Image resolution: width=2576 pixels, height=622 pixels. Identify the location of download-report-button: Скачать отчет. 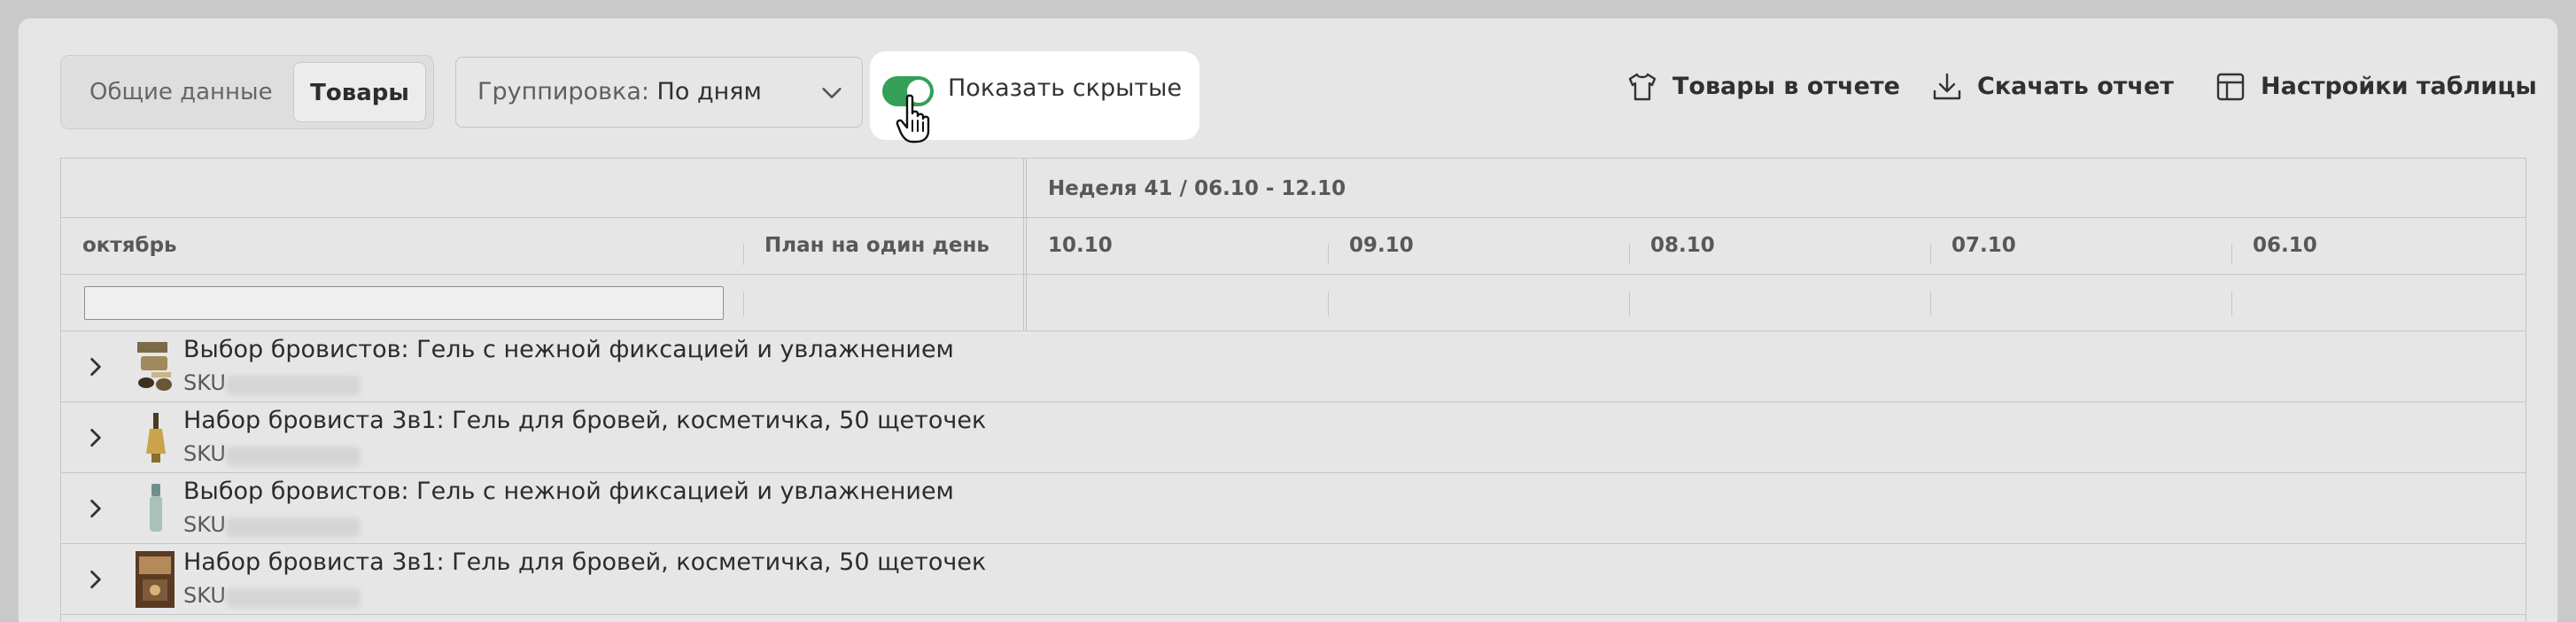
(2052, 87).